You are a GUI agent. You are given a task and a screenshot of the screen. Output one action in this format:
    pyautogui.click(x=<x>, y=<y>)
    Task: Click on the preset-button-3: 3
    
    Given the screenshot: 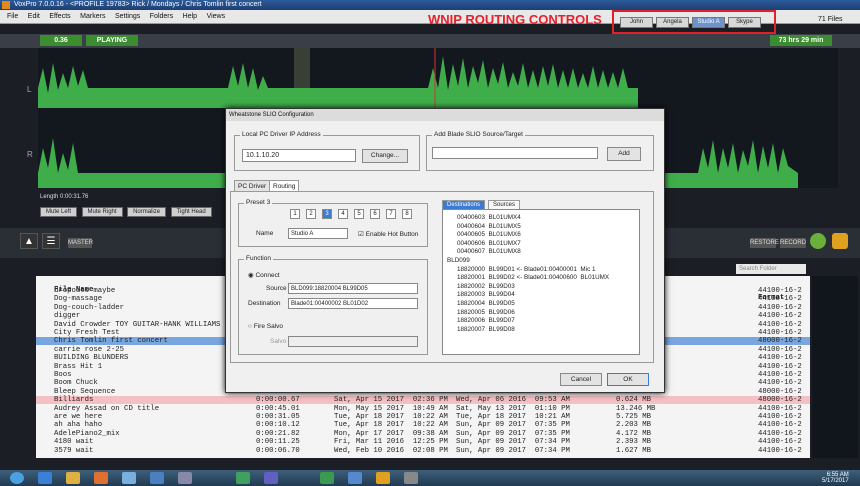 What is the action you would take?
    pyautogui.click(x=327, y=214)
    